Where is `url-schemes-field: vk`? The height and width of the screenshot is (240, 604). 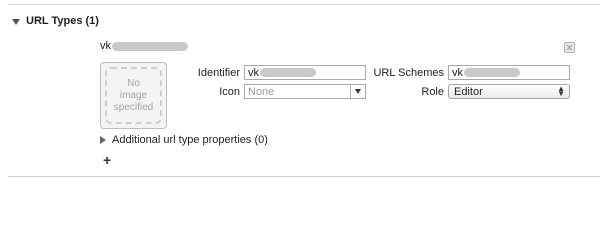 url-schemes-field: vk is located at coordinates (509, 72).